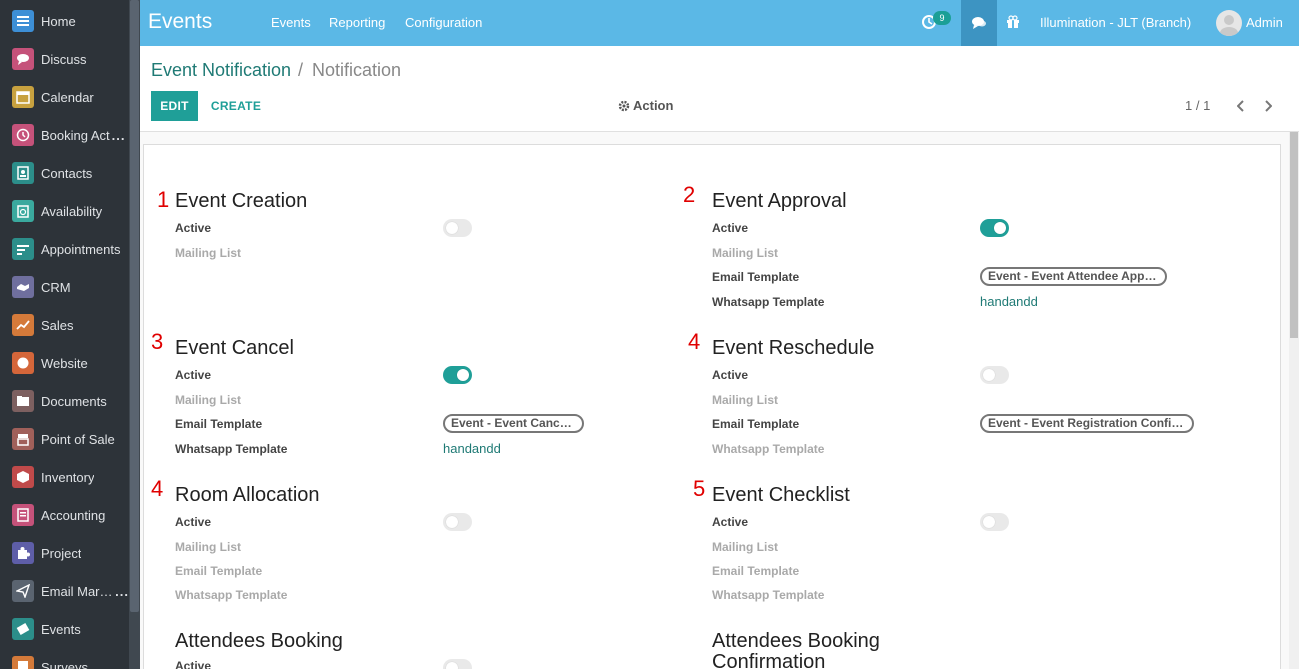  I want to click on section-title-attendees-booking: Attendees Booking, so click(259, 641).